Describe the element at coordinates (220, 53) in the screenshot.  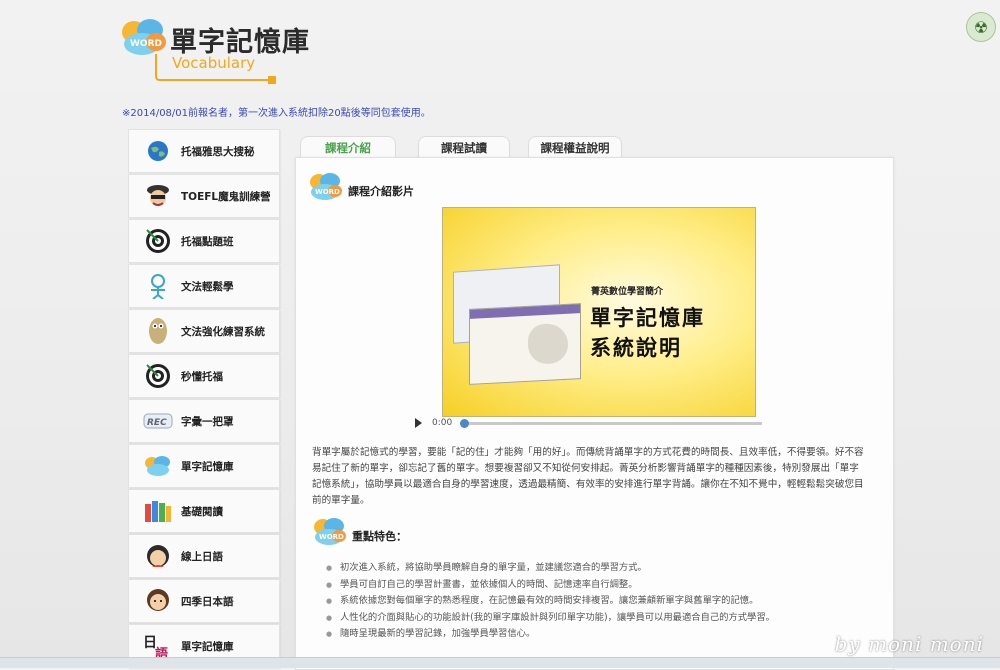
I see `site-logo: WORD 單字記憶庫 Vocabulary` at that location.